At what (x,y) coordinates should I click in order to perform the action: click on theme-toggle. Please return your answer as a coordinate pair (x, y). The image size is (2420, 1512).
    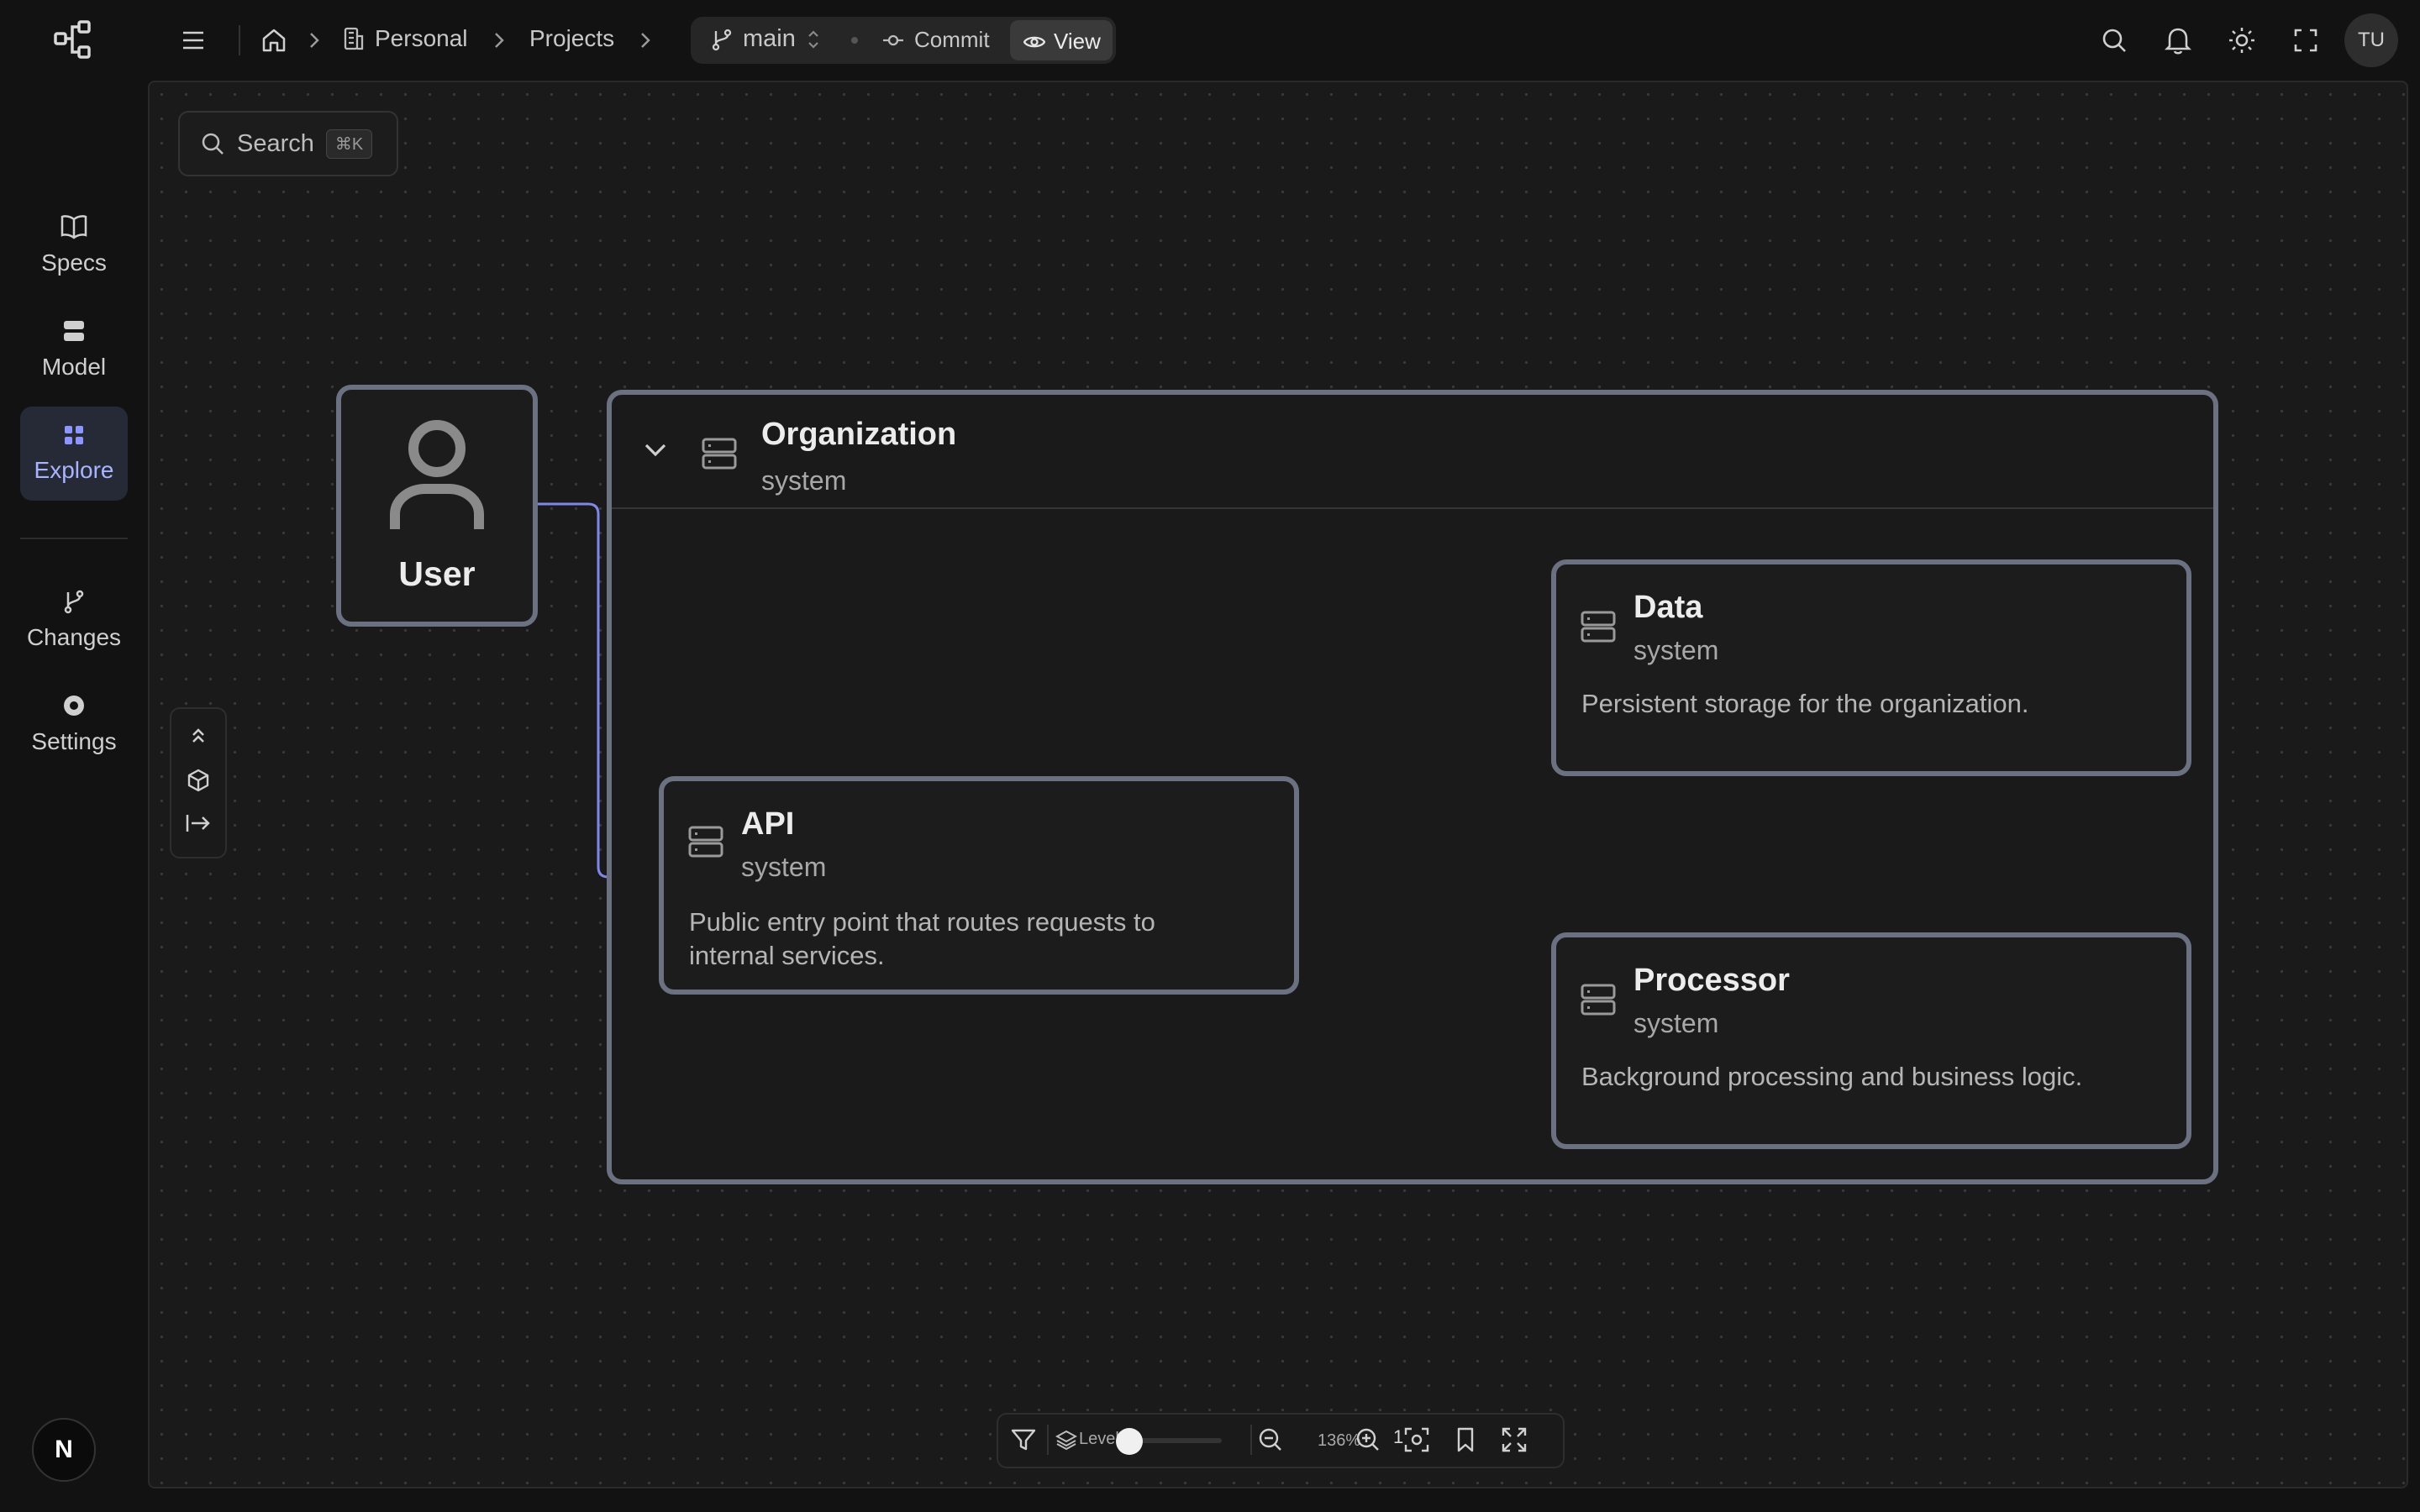
    Looking at the image, I should click on (2242, 40).